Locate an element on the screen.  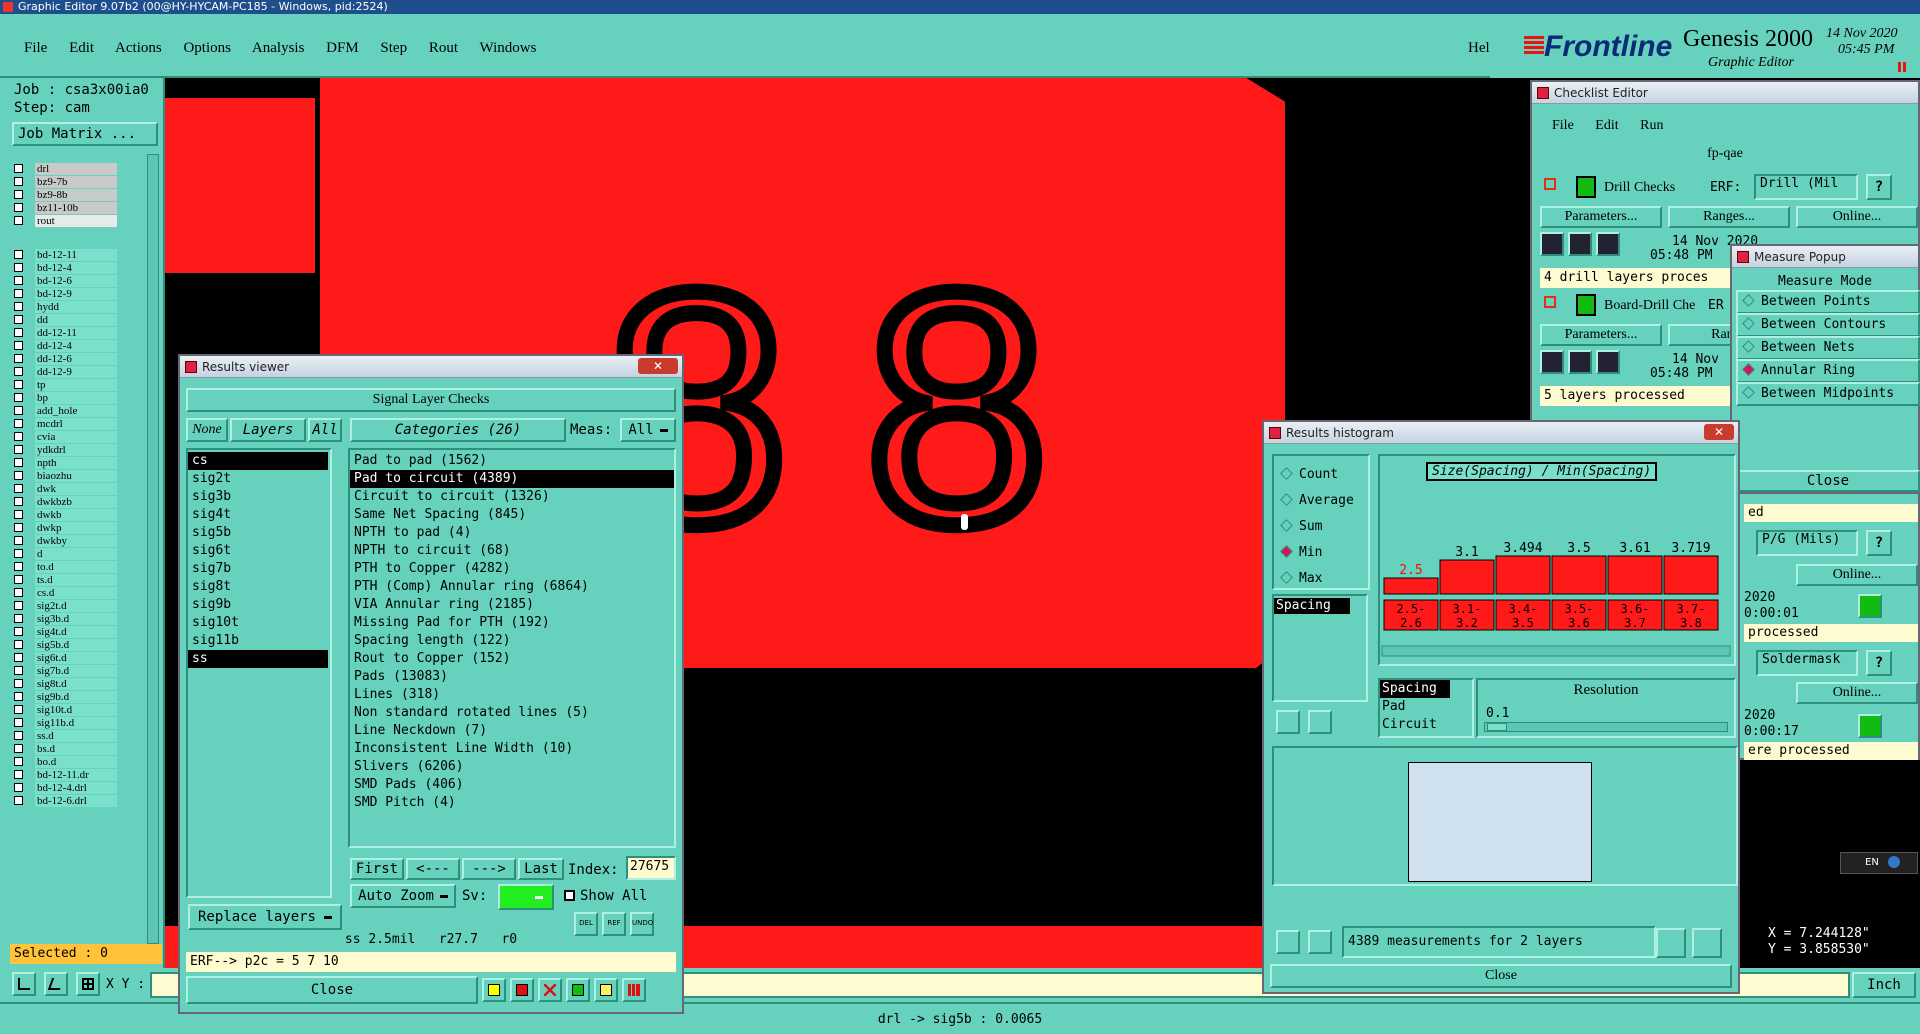
replace-layers-dropdown: Replace layers is located at coordinates (265, 917).